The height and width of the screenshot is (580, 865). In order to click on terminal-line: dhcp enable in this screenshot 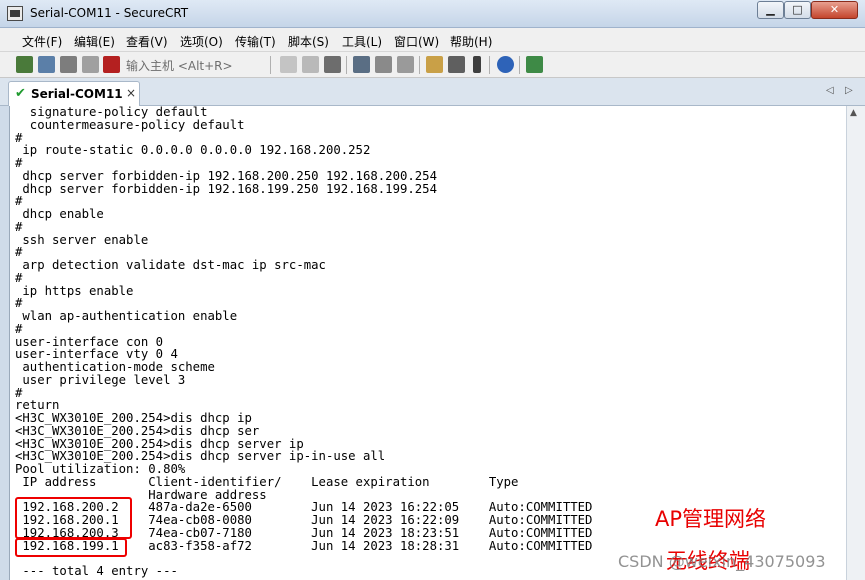, I will do `click(59, 214)`.